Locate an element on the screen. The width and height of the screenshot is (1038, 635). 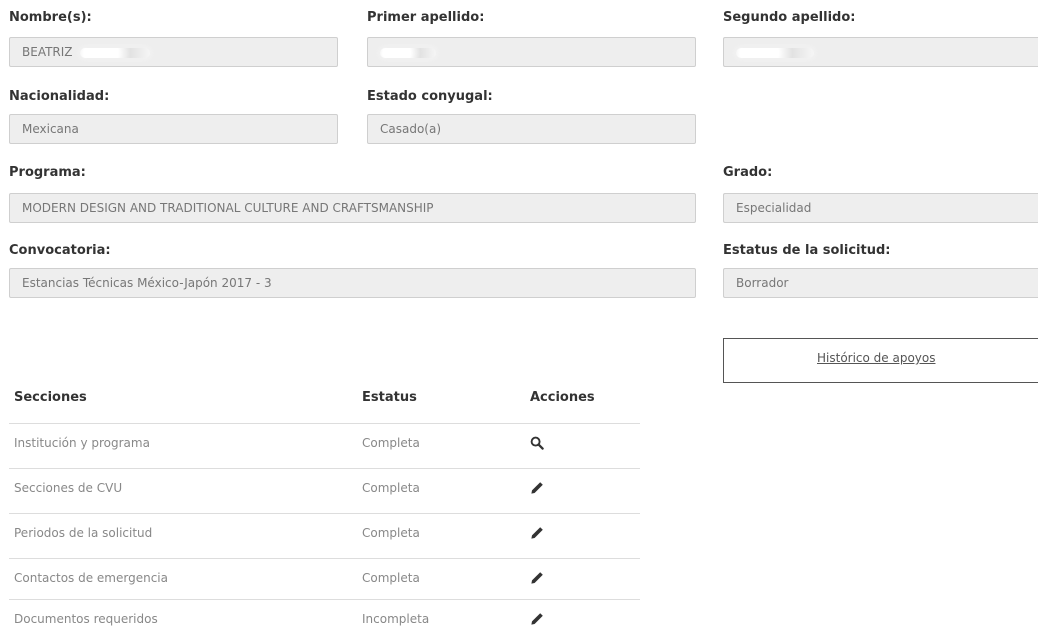
primer-apellido-label: Primer apellido: is located at coordinates (426, 17).